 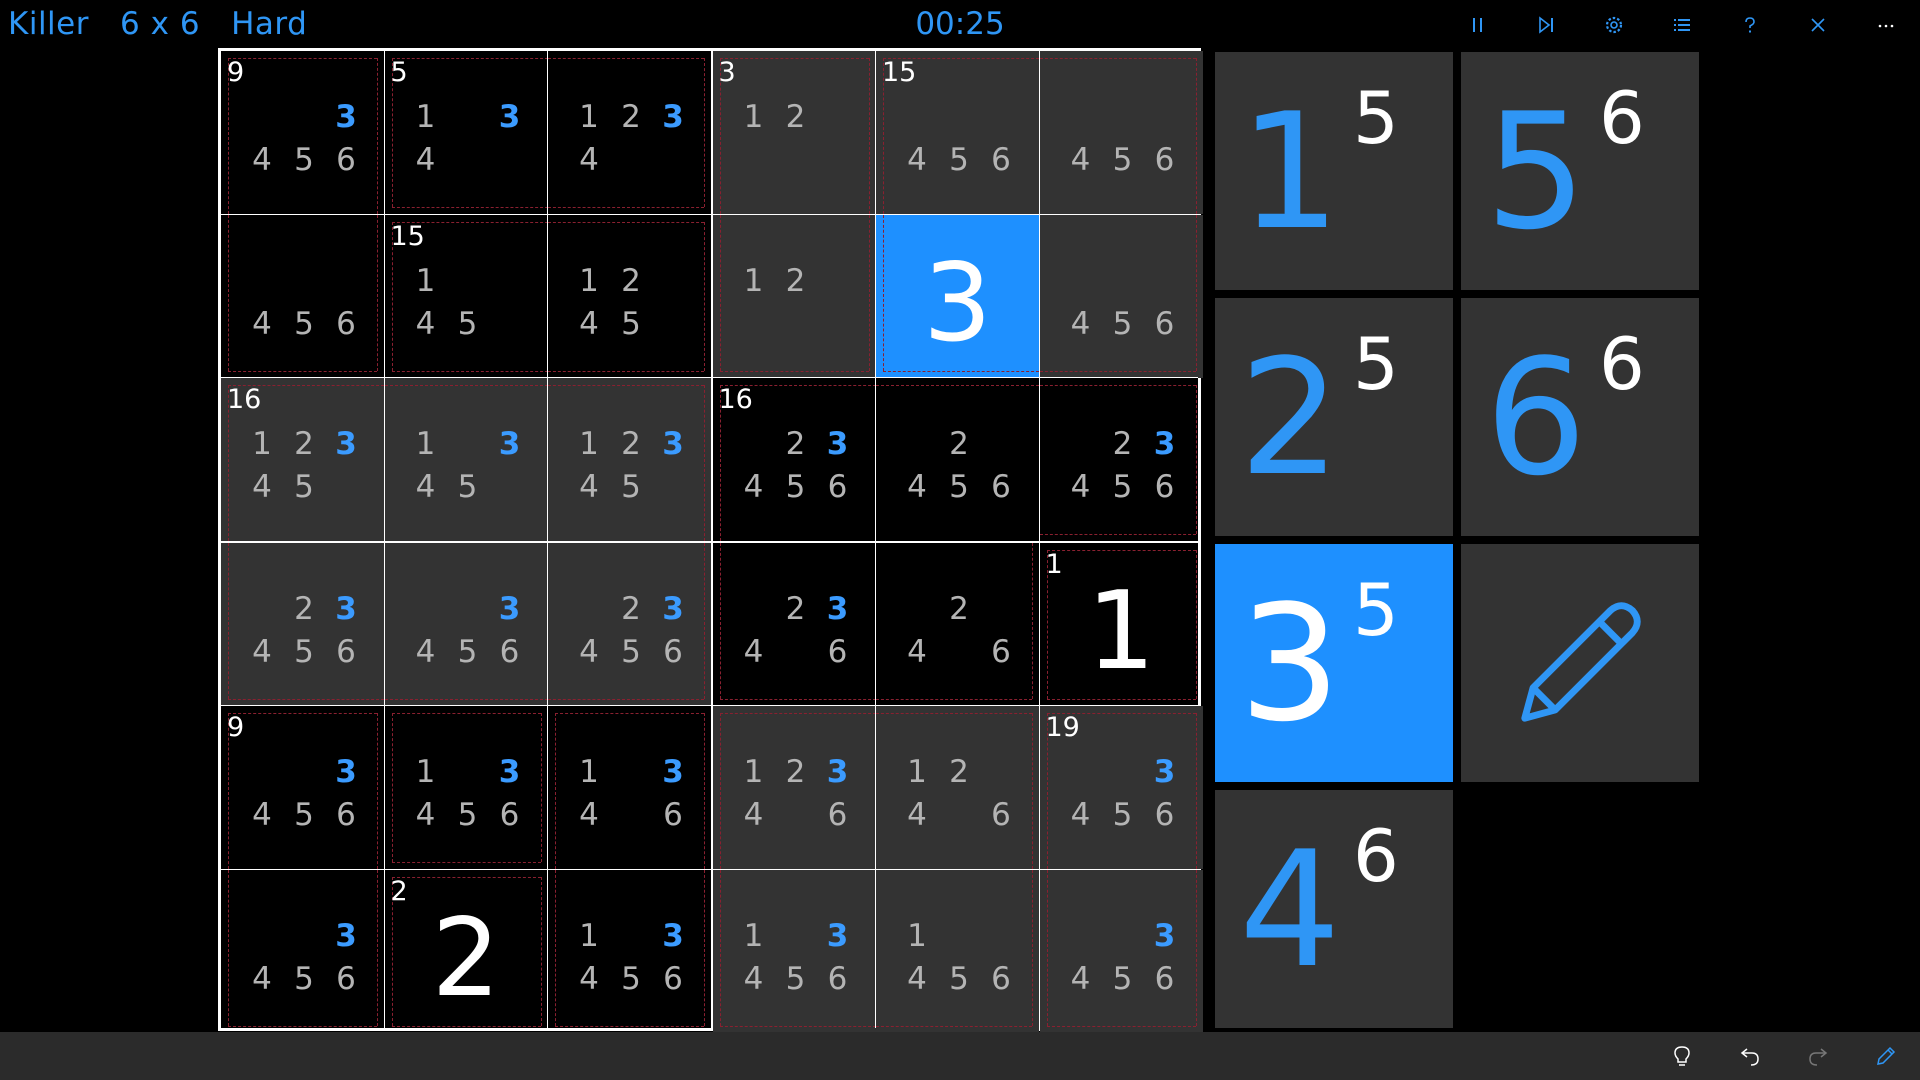 I want to click on number-pad-button-3: 35, so click(x=1334, y=663).